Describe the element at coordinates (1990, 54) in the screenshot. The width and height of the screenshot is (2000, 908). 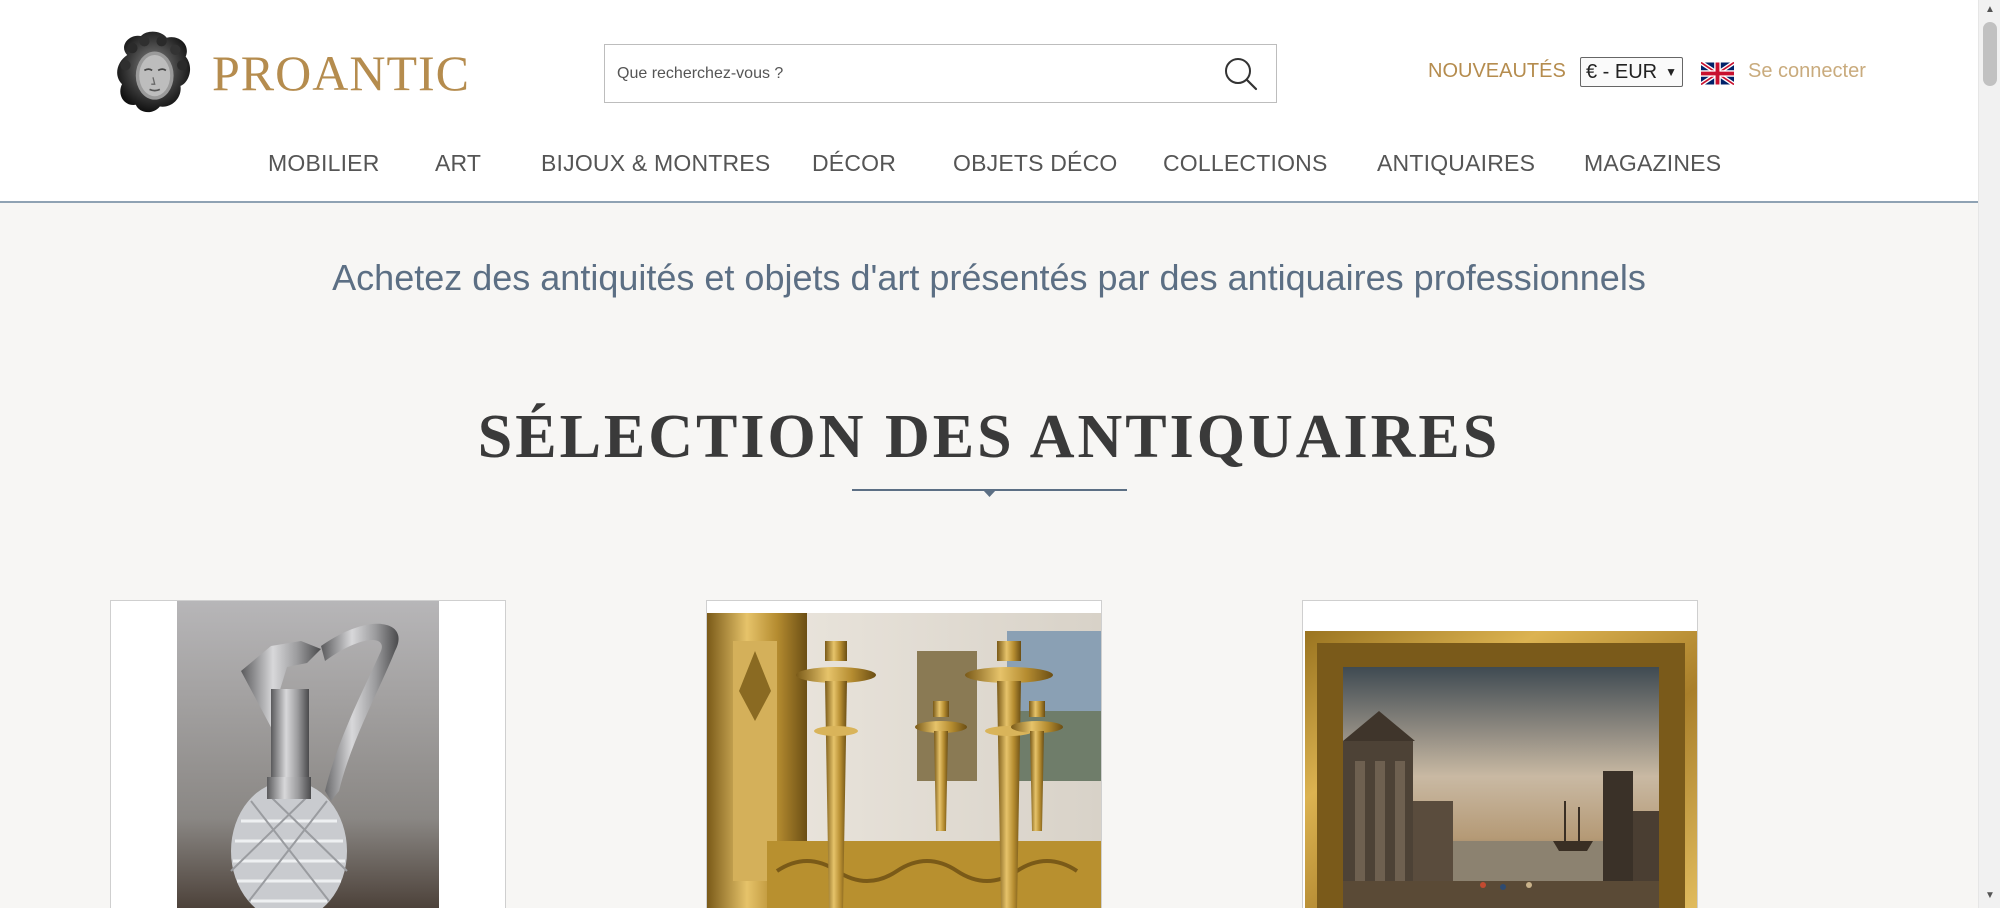
I see `scrollbar-thumb` at that location.